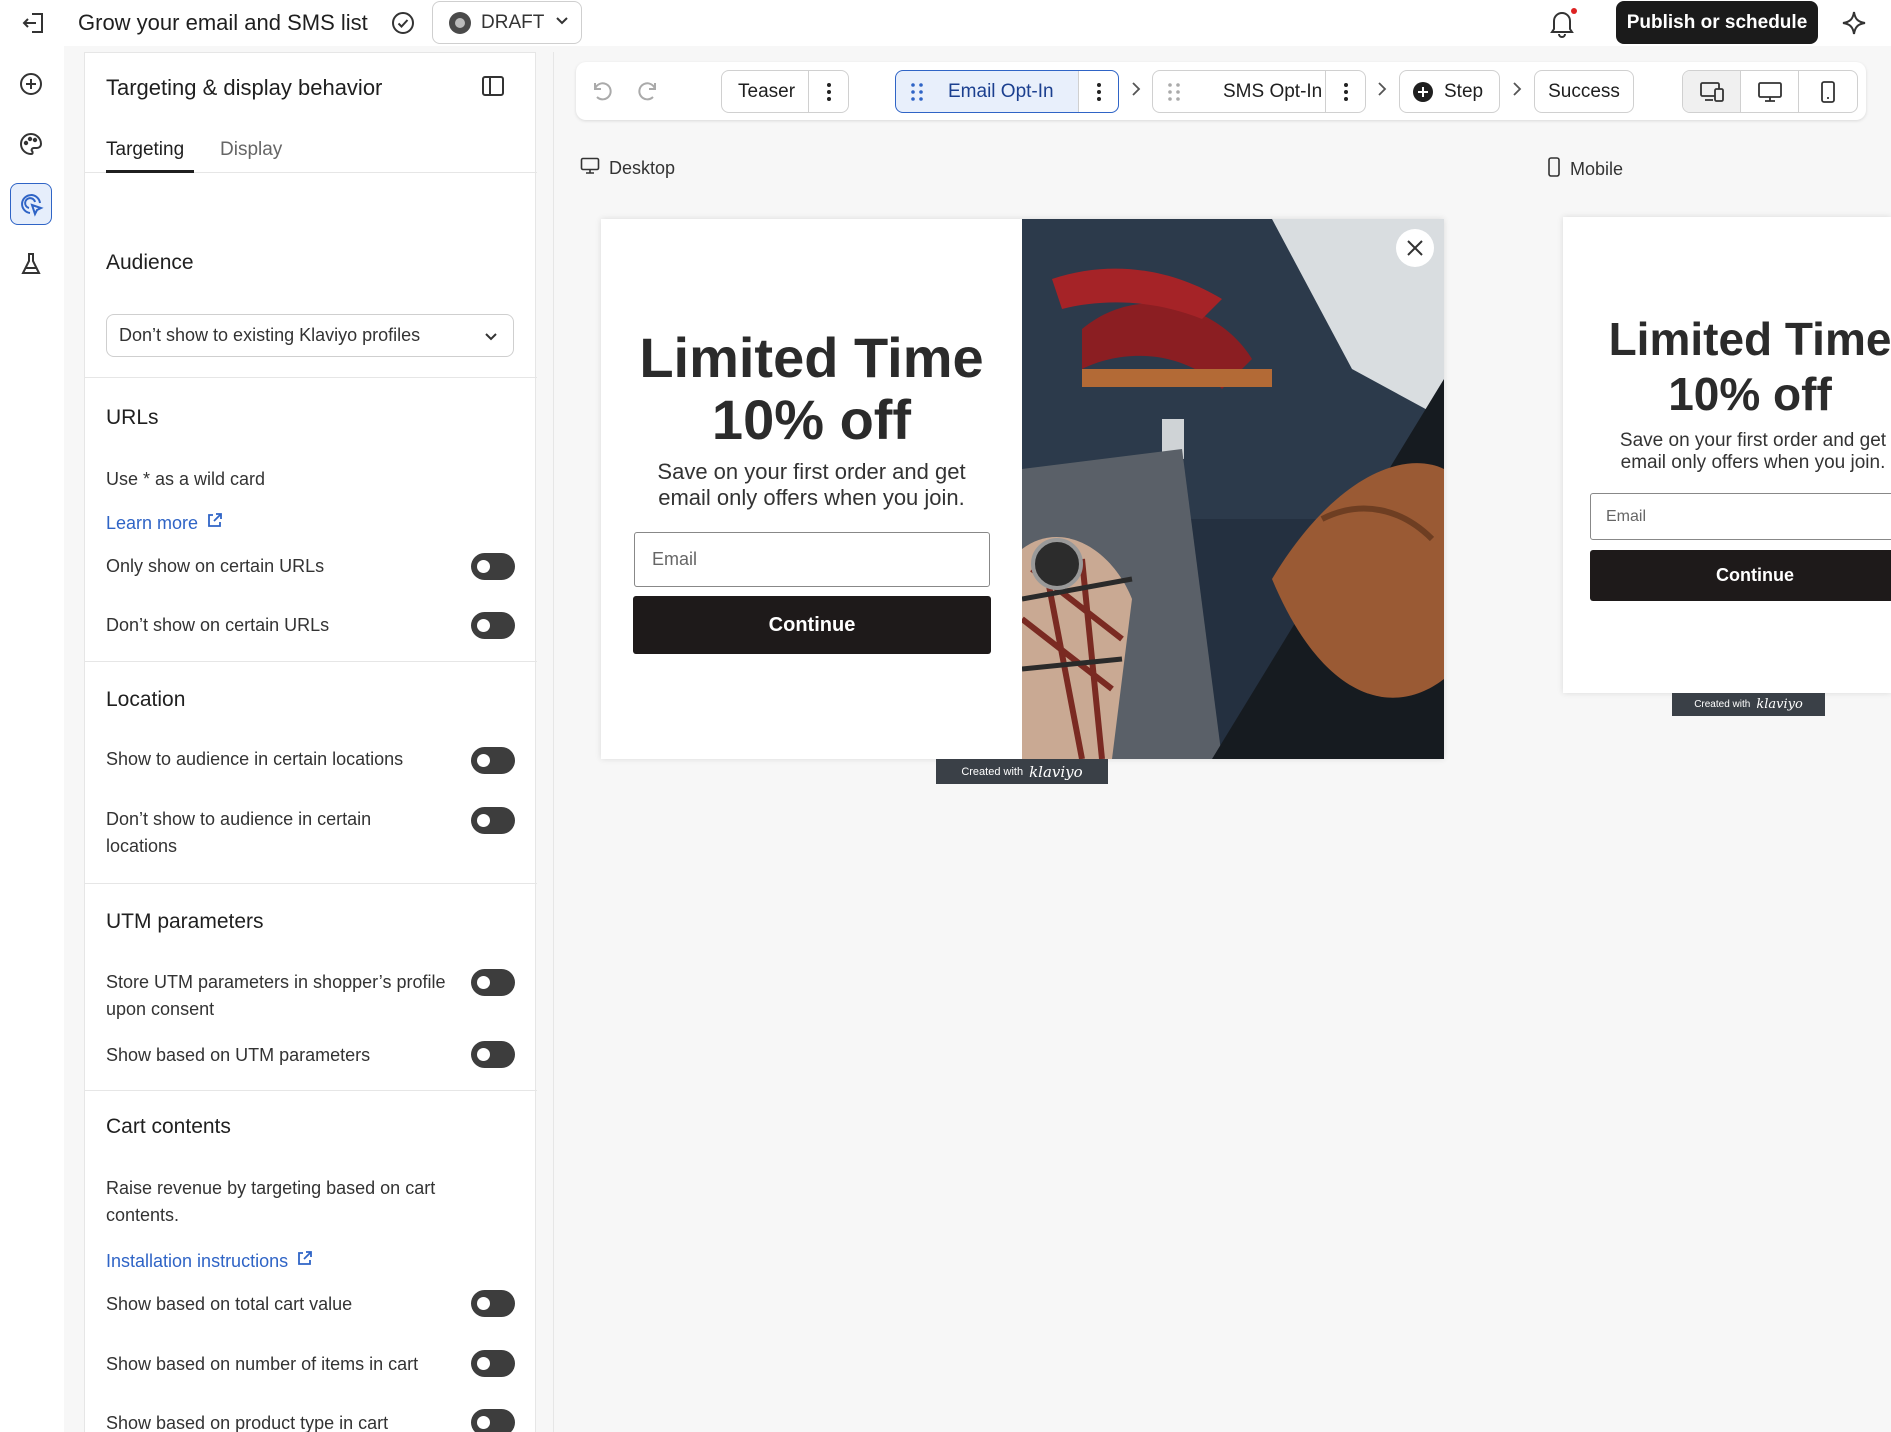 This screenshot has width=1891, height=1432. I want to click on show-location-label: Show to audience in certain locations, so click(255, 759).